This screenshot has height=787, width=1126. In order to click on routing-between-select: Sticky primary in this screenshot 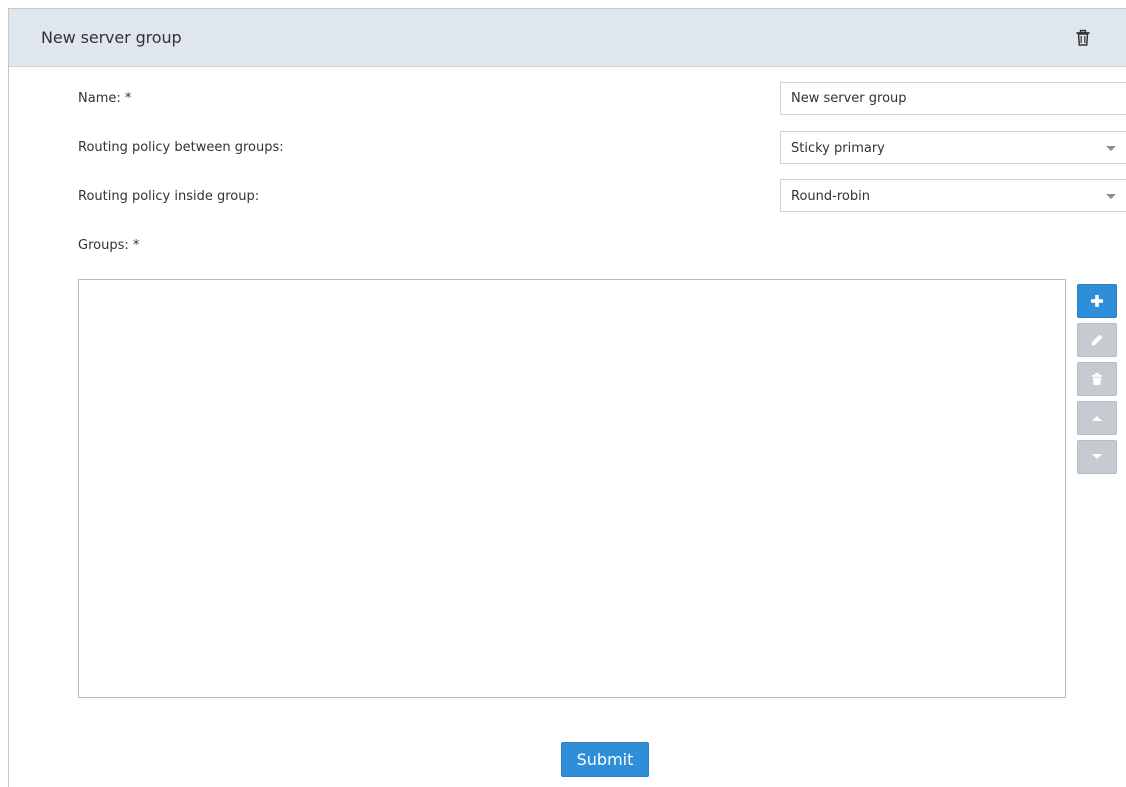, I will do `click(953, 147)`.